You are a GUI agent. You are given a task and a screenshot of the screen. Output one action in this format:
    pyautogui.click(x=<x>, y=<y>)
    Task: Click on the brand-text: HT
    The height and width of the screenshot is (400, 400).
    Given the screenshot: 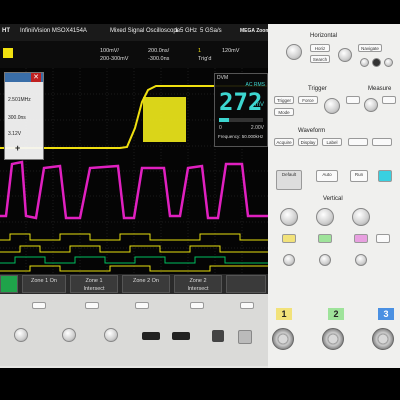 What is the action you would take?
    pyautogui.click(x=6, y=31)
    